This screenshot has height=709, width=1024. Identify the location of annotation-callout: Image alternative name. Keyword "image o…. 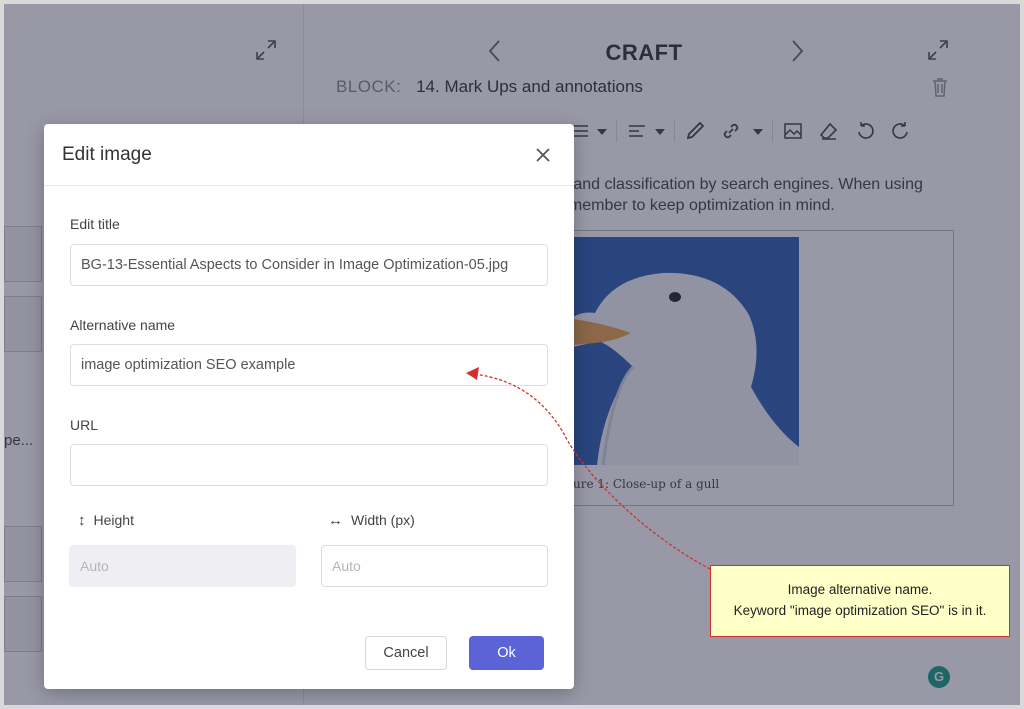
(860, 601).